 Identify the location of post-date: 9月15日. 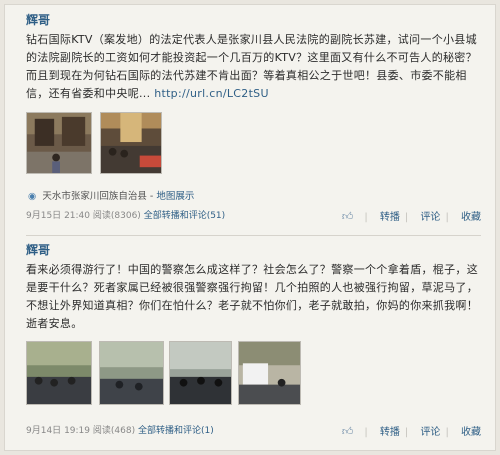
(44, 216).